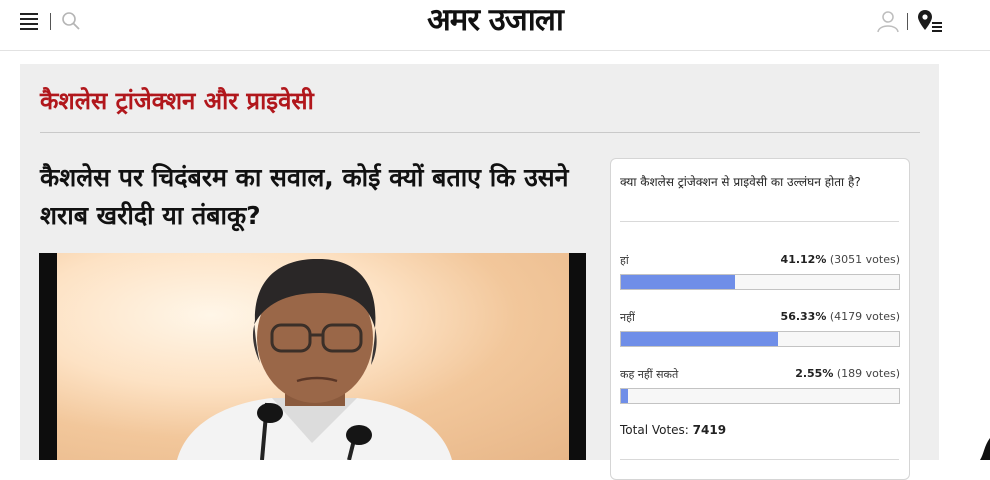  What do you see at coordinates (759, 221) in the screenshot?
I see `poll-divider` at bounding box center [759, 221].